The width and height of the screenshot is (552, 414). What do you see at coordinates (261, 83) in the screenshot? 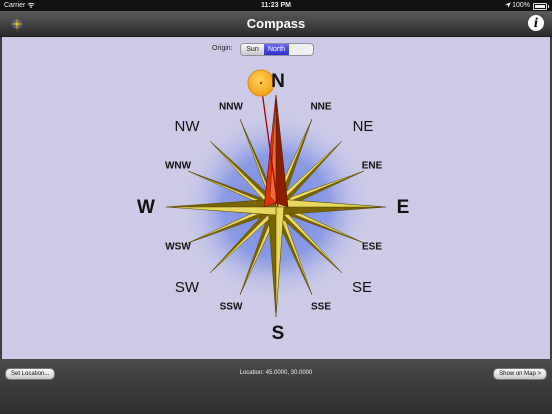
I see `sun-center-dot` at bounding box center [261, 83].